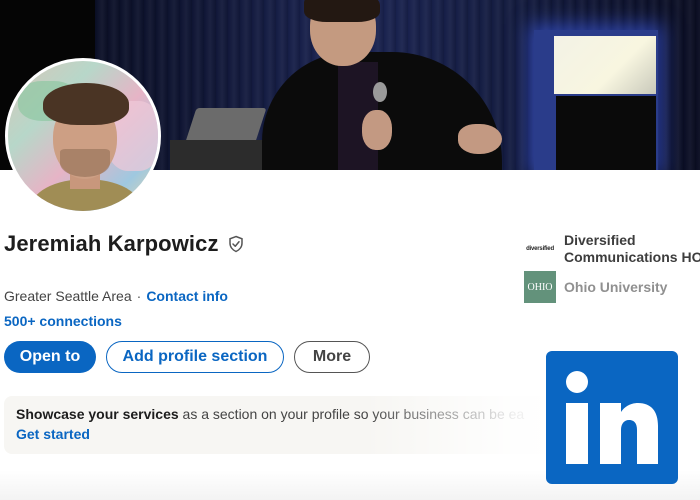 Image resolution: width=700 pixels, height=500 pixels. Describe the element at coordinates (480, 139) in the screenshot. I see `cover-speaker-gesture-hand` at that location.